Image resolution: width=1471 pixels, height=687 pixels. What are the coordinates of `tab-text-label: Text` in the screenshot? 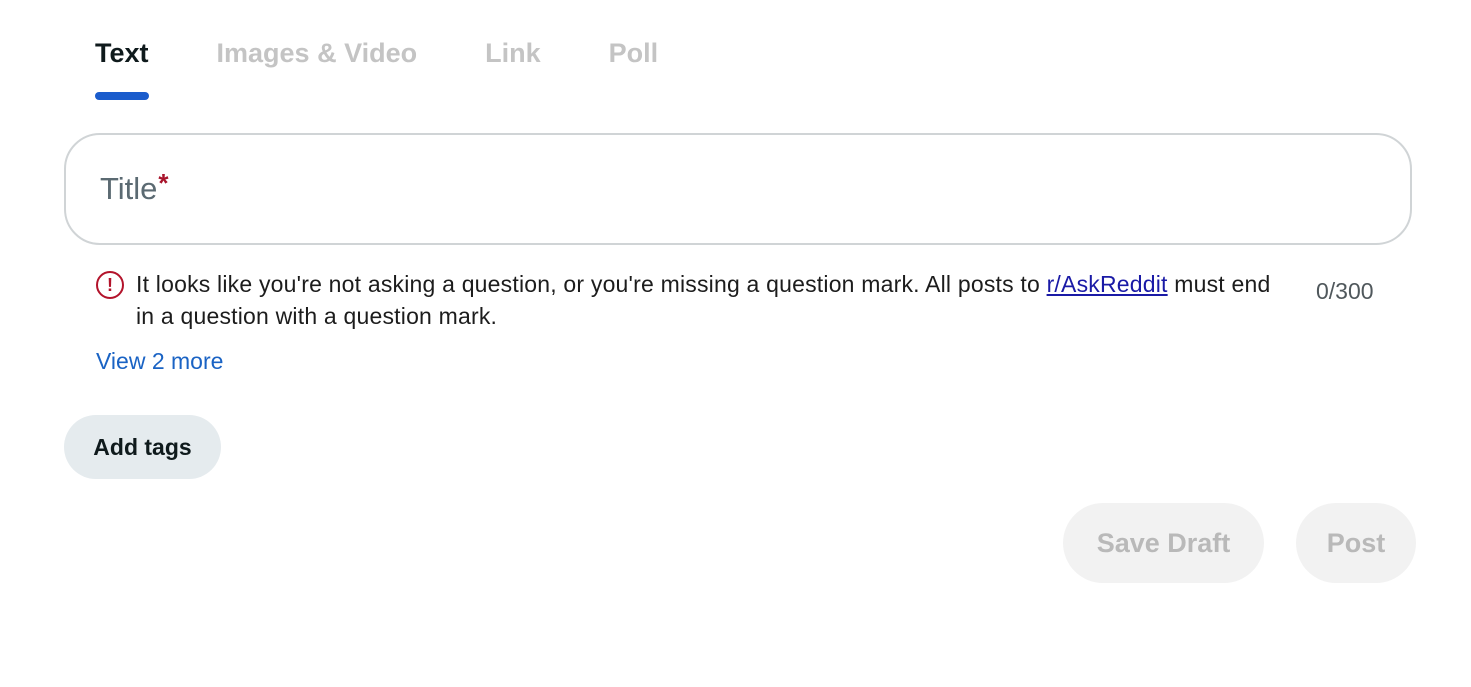 It's located at (122, 53).